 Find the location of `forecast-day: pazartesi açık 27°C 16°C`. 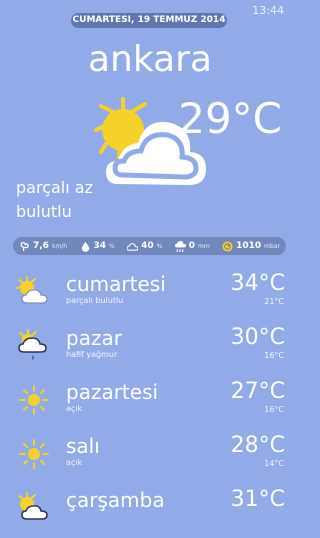

forecast-day: pazartesi açık 27°C 16°C is located at coordinates (150, 403).